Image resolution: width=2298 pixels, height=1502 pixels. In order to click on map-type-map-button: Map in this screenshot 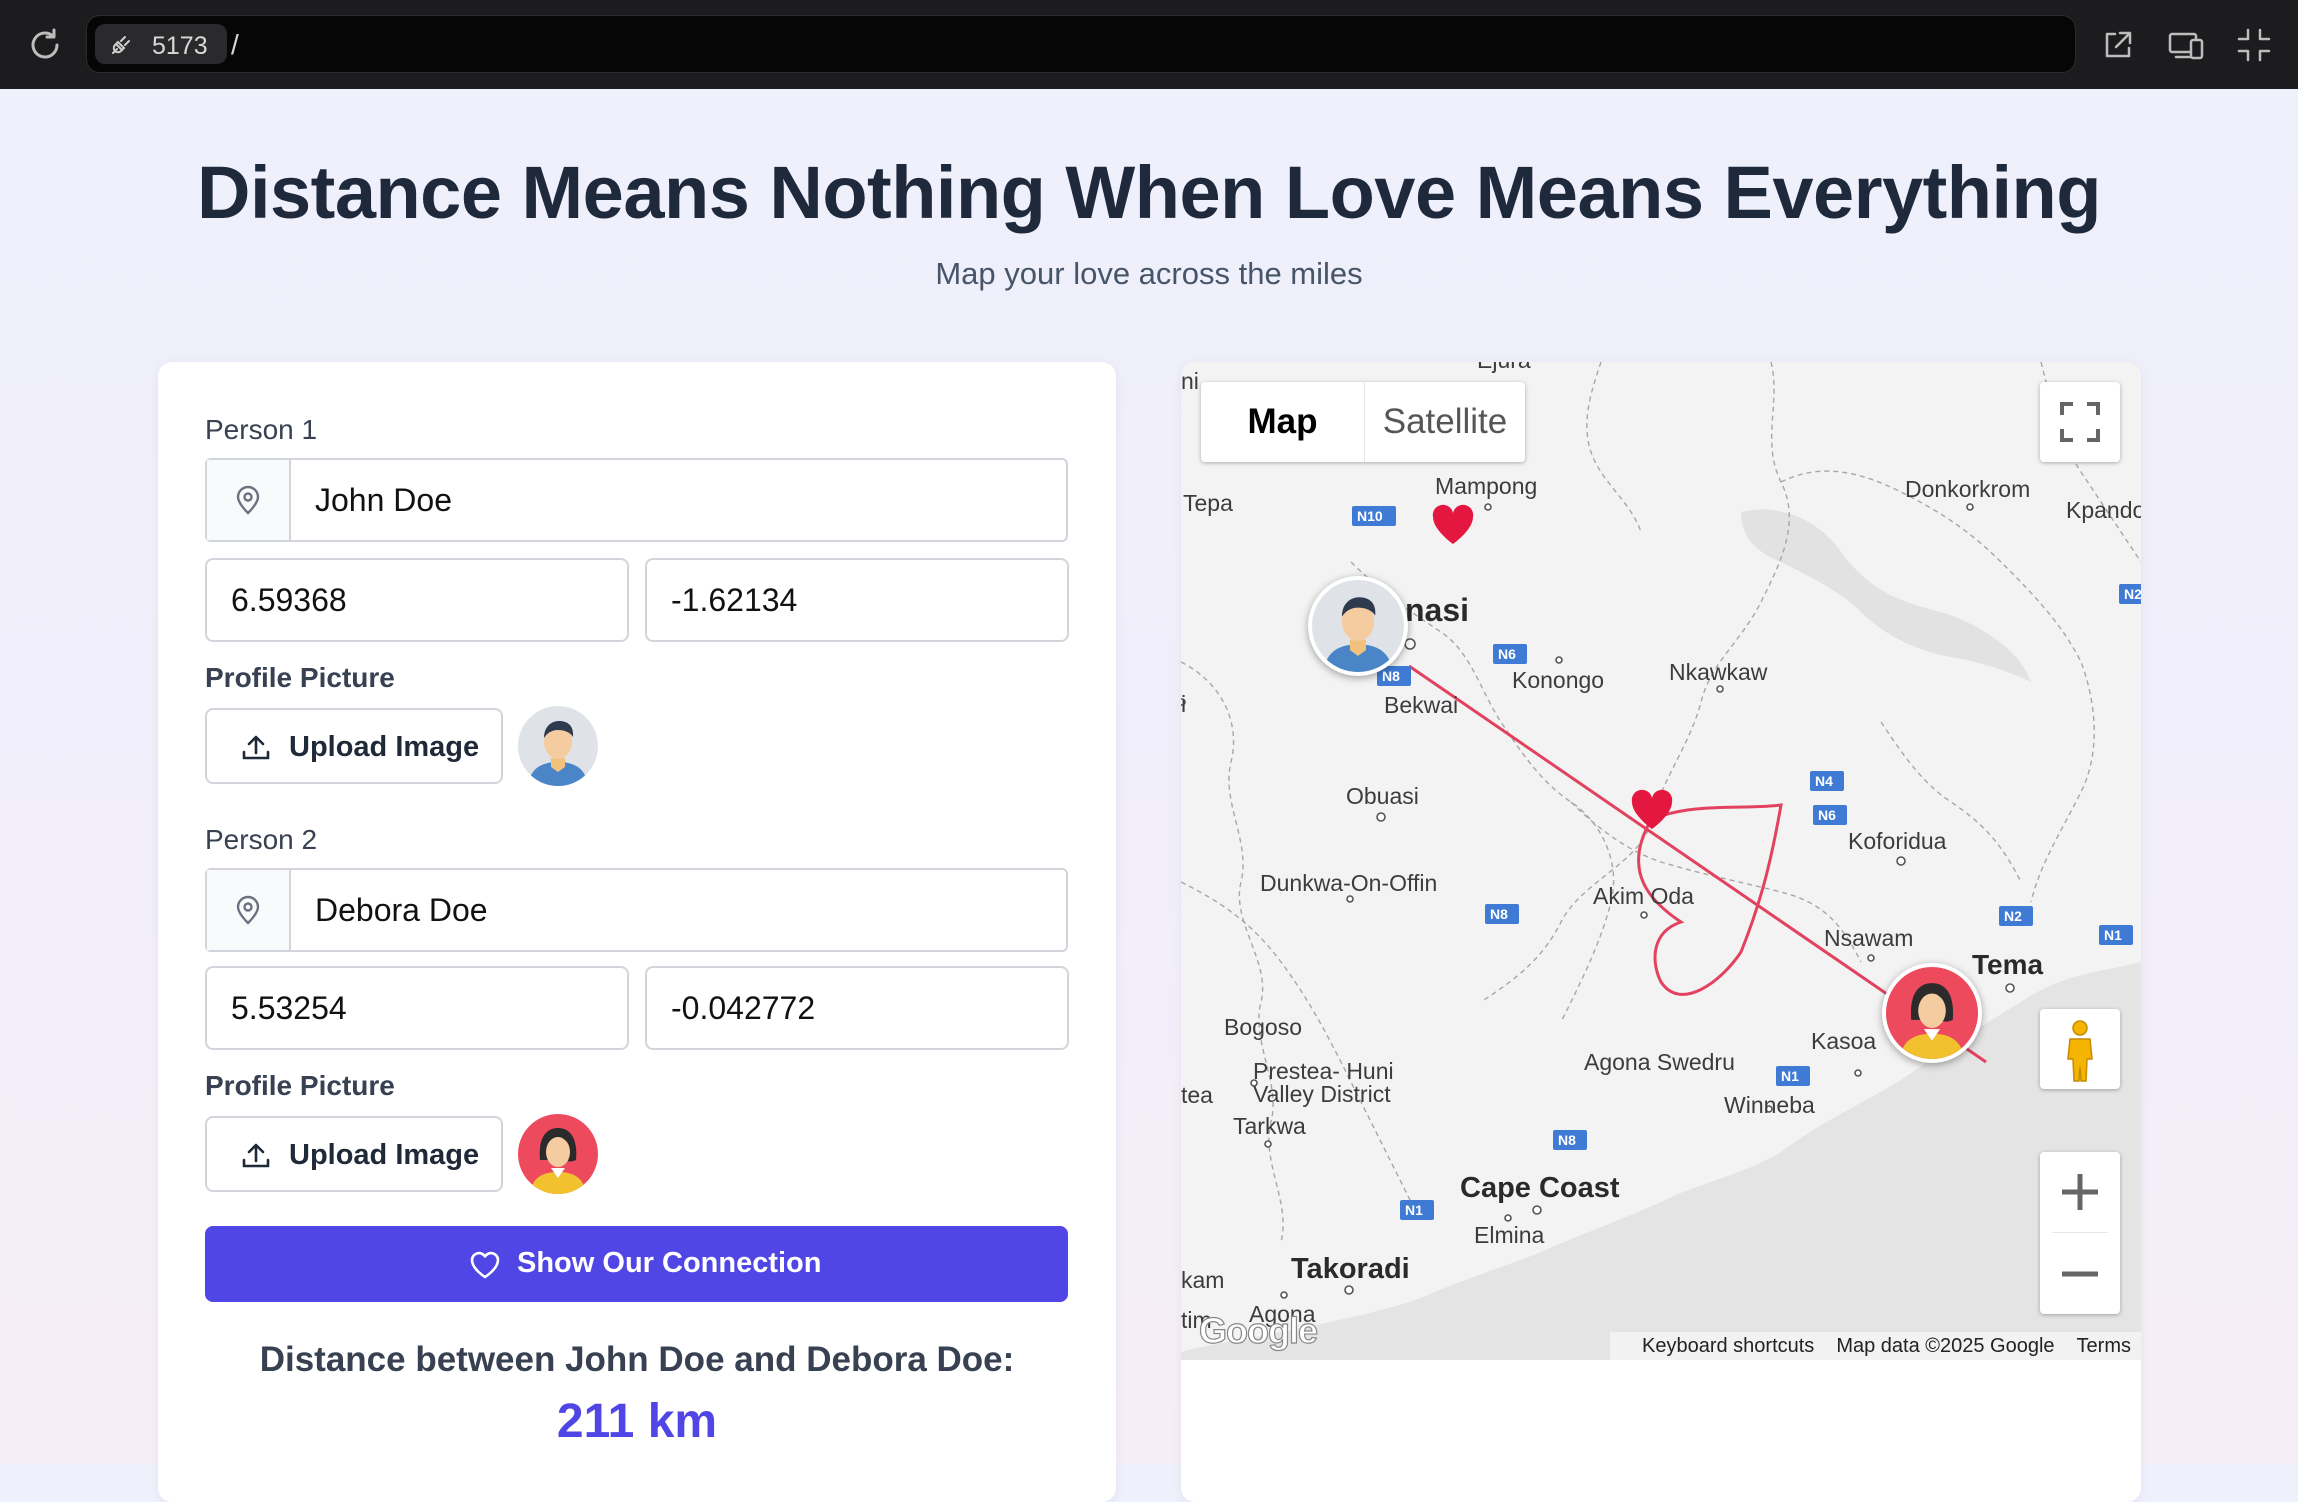, I will do `click(1283, 422)`.